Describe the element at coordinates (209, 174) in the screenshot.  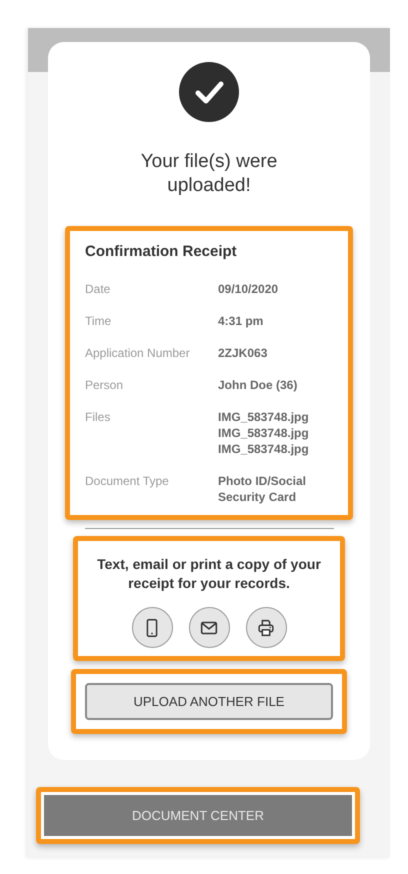
I see `success-heading: Your file(s) were uploaded!` at that location.